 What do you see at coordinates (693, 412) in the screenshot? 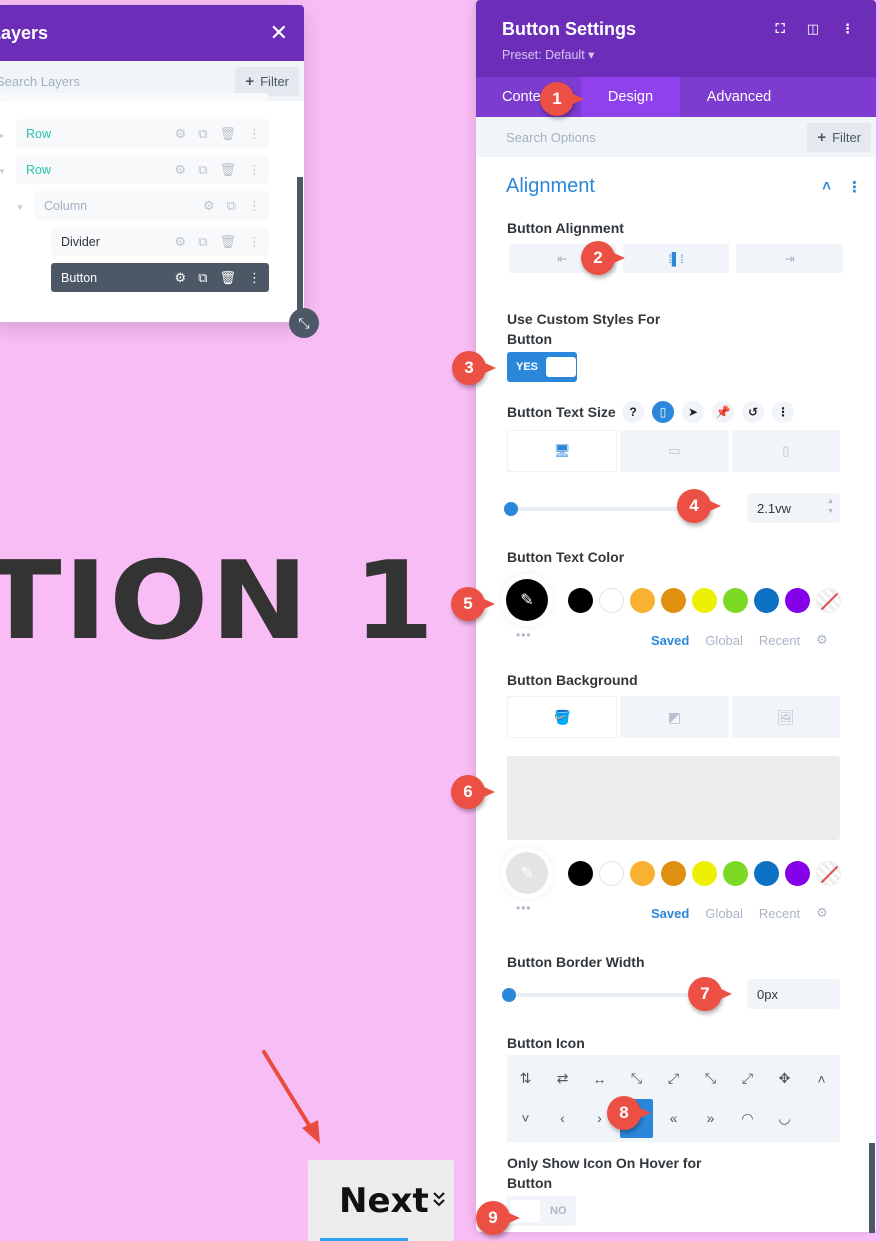
I see `hover-cursor-icon: ➤` at bounding box center [693, 412].